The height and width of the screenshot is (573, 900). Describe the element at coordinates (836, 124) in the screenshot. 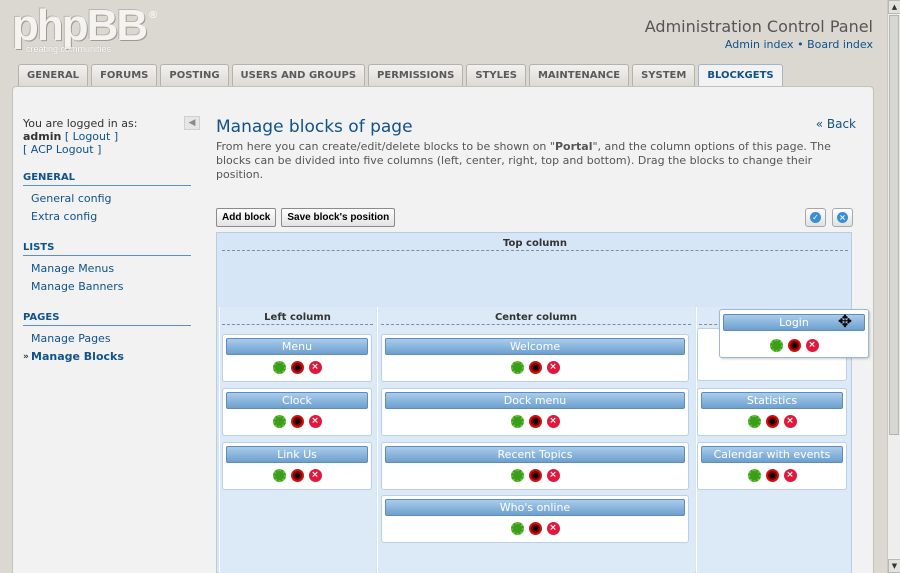

I see `back-link: « Back` at that location.